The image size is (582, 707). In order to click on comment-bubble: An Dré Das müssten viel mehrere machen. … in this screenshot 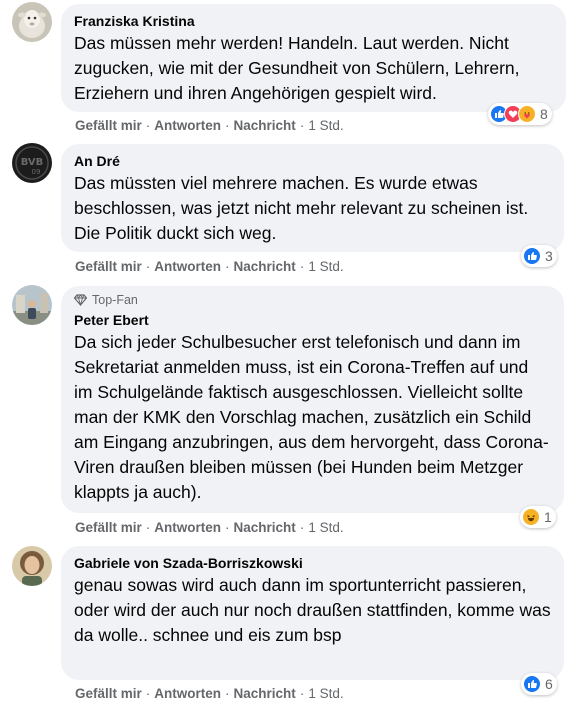, I will do `click(312, 198)`.